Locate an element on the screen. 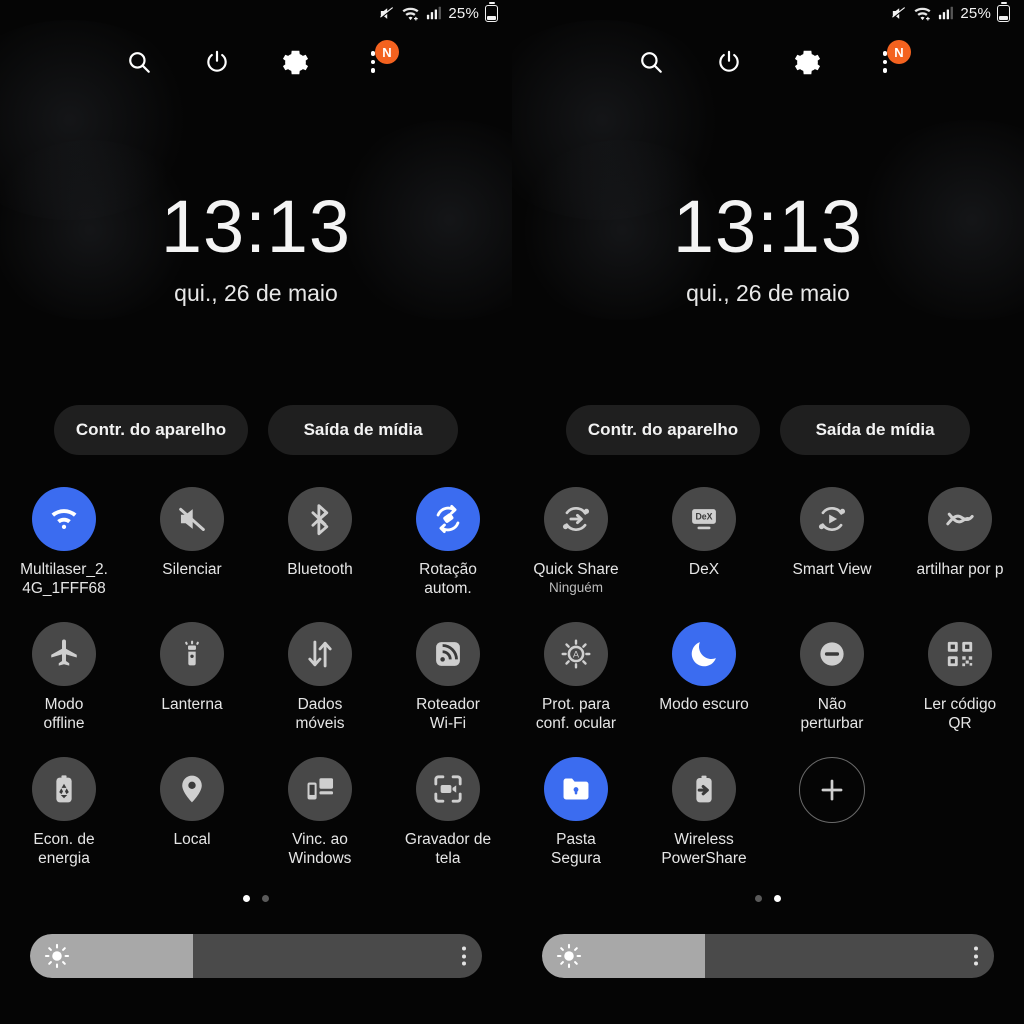 The height and width of the screenshot is (1024, 1024). quick-tile-quick-share: Quick Share Ninguém is located at coordinates (576, 554).